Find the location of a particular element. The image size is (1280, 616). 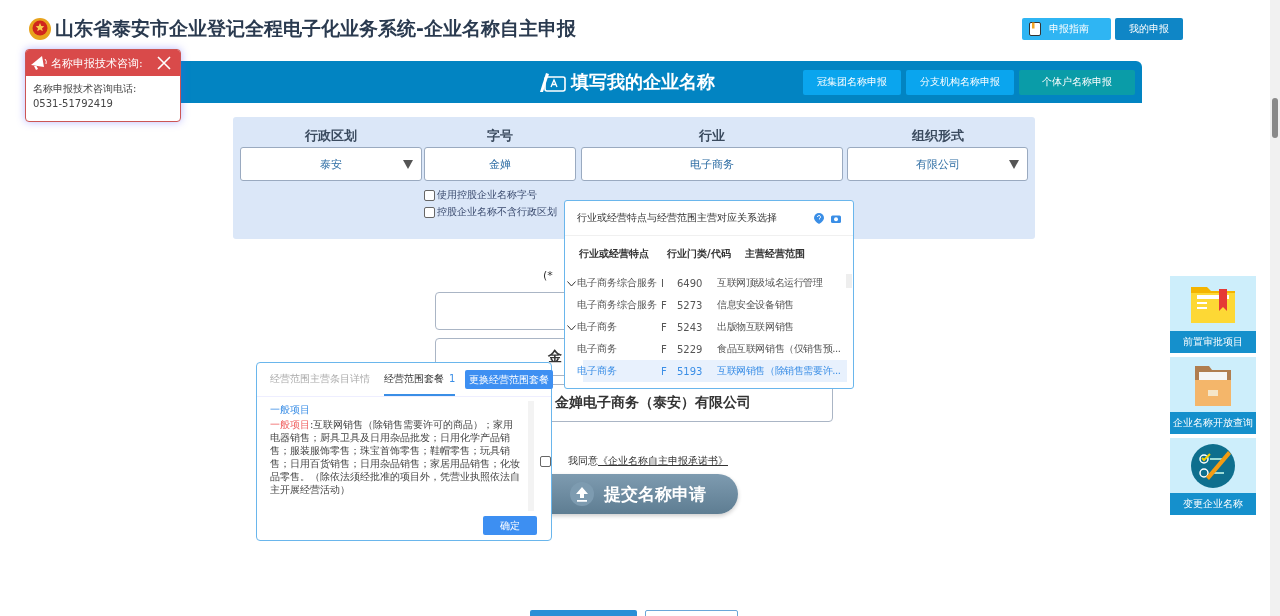

shortcut-tile: 前置审批项目 is located at coordinates (1213, 314).